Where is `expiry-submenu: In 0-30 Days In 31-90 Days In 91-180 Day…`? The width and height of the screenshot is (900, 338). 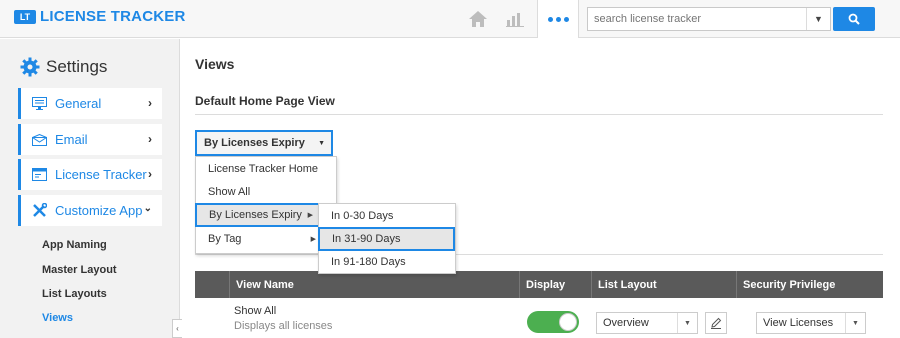
expiry-submenu: In 0-30 Days In 31-90 Days In 91-180 Day… is located at coordinates (387, 238).